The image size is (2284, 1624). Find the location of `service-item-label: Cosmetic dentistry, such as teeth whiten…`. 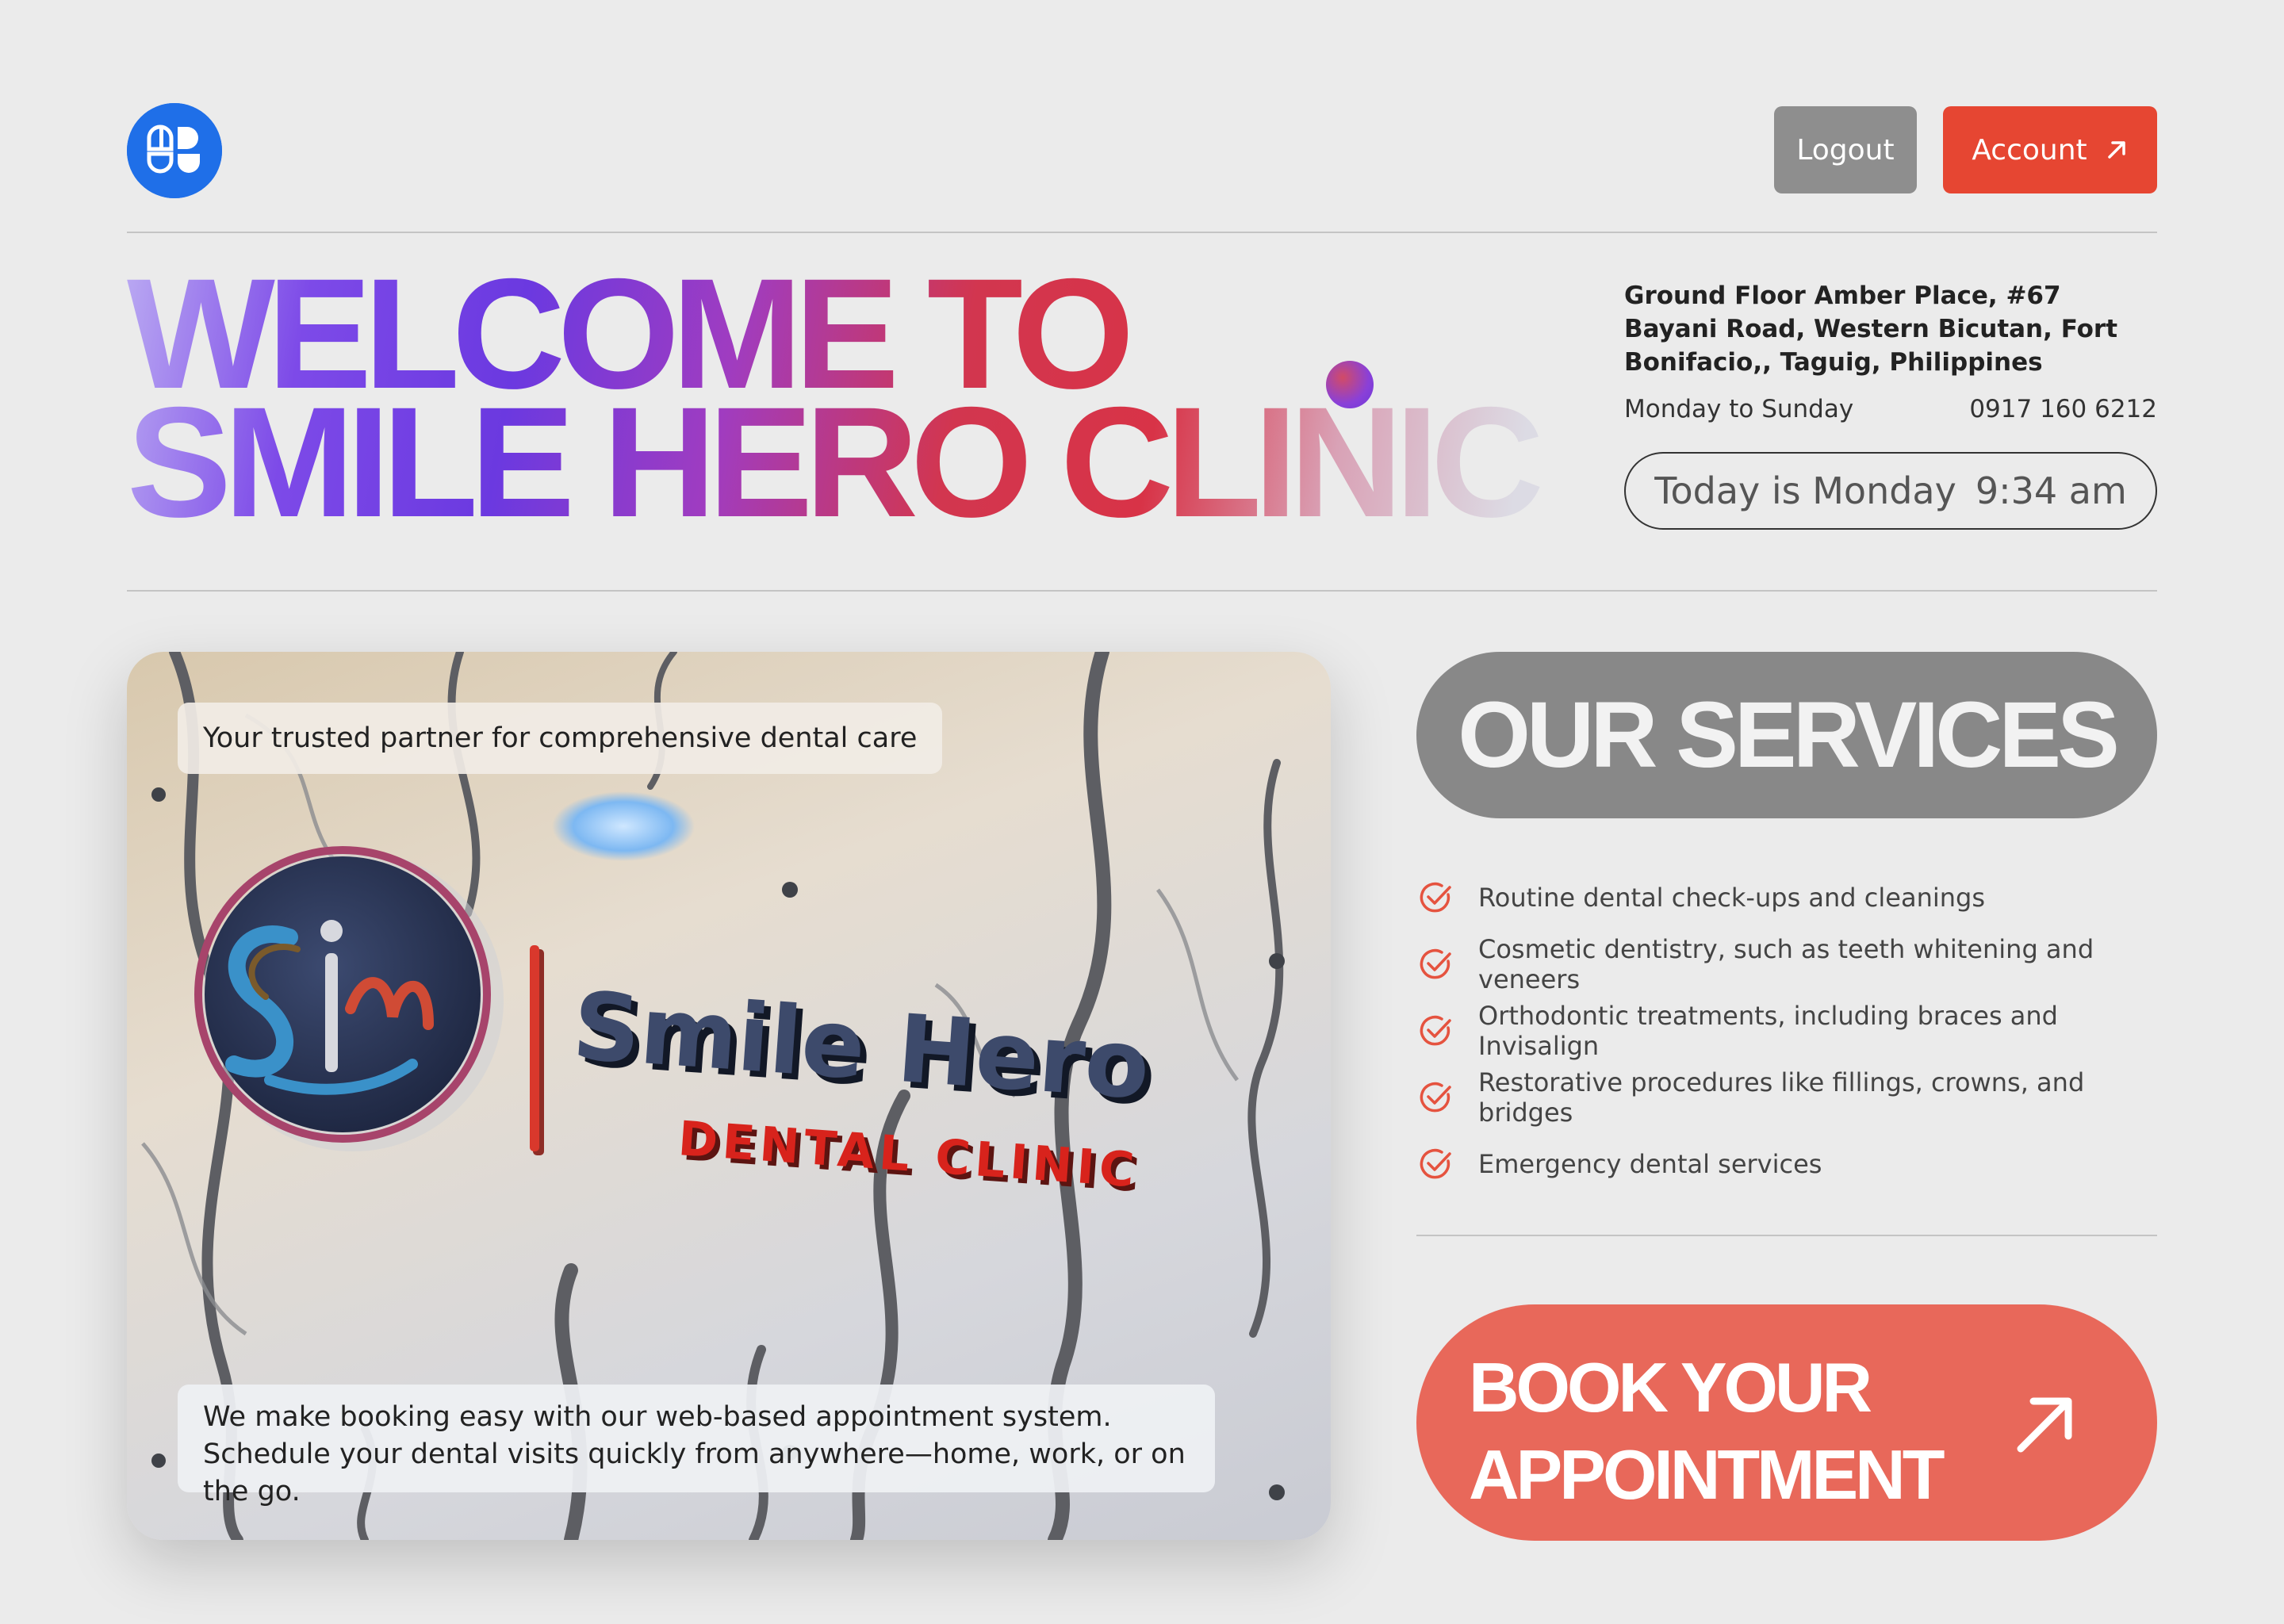

service-item-label: Cosmetic dentistry, such as teeth whiten… is located at coordinates (1786, 964).